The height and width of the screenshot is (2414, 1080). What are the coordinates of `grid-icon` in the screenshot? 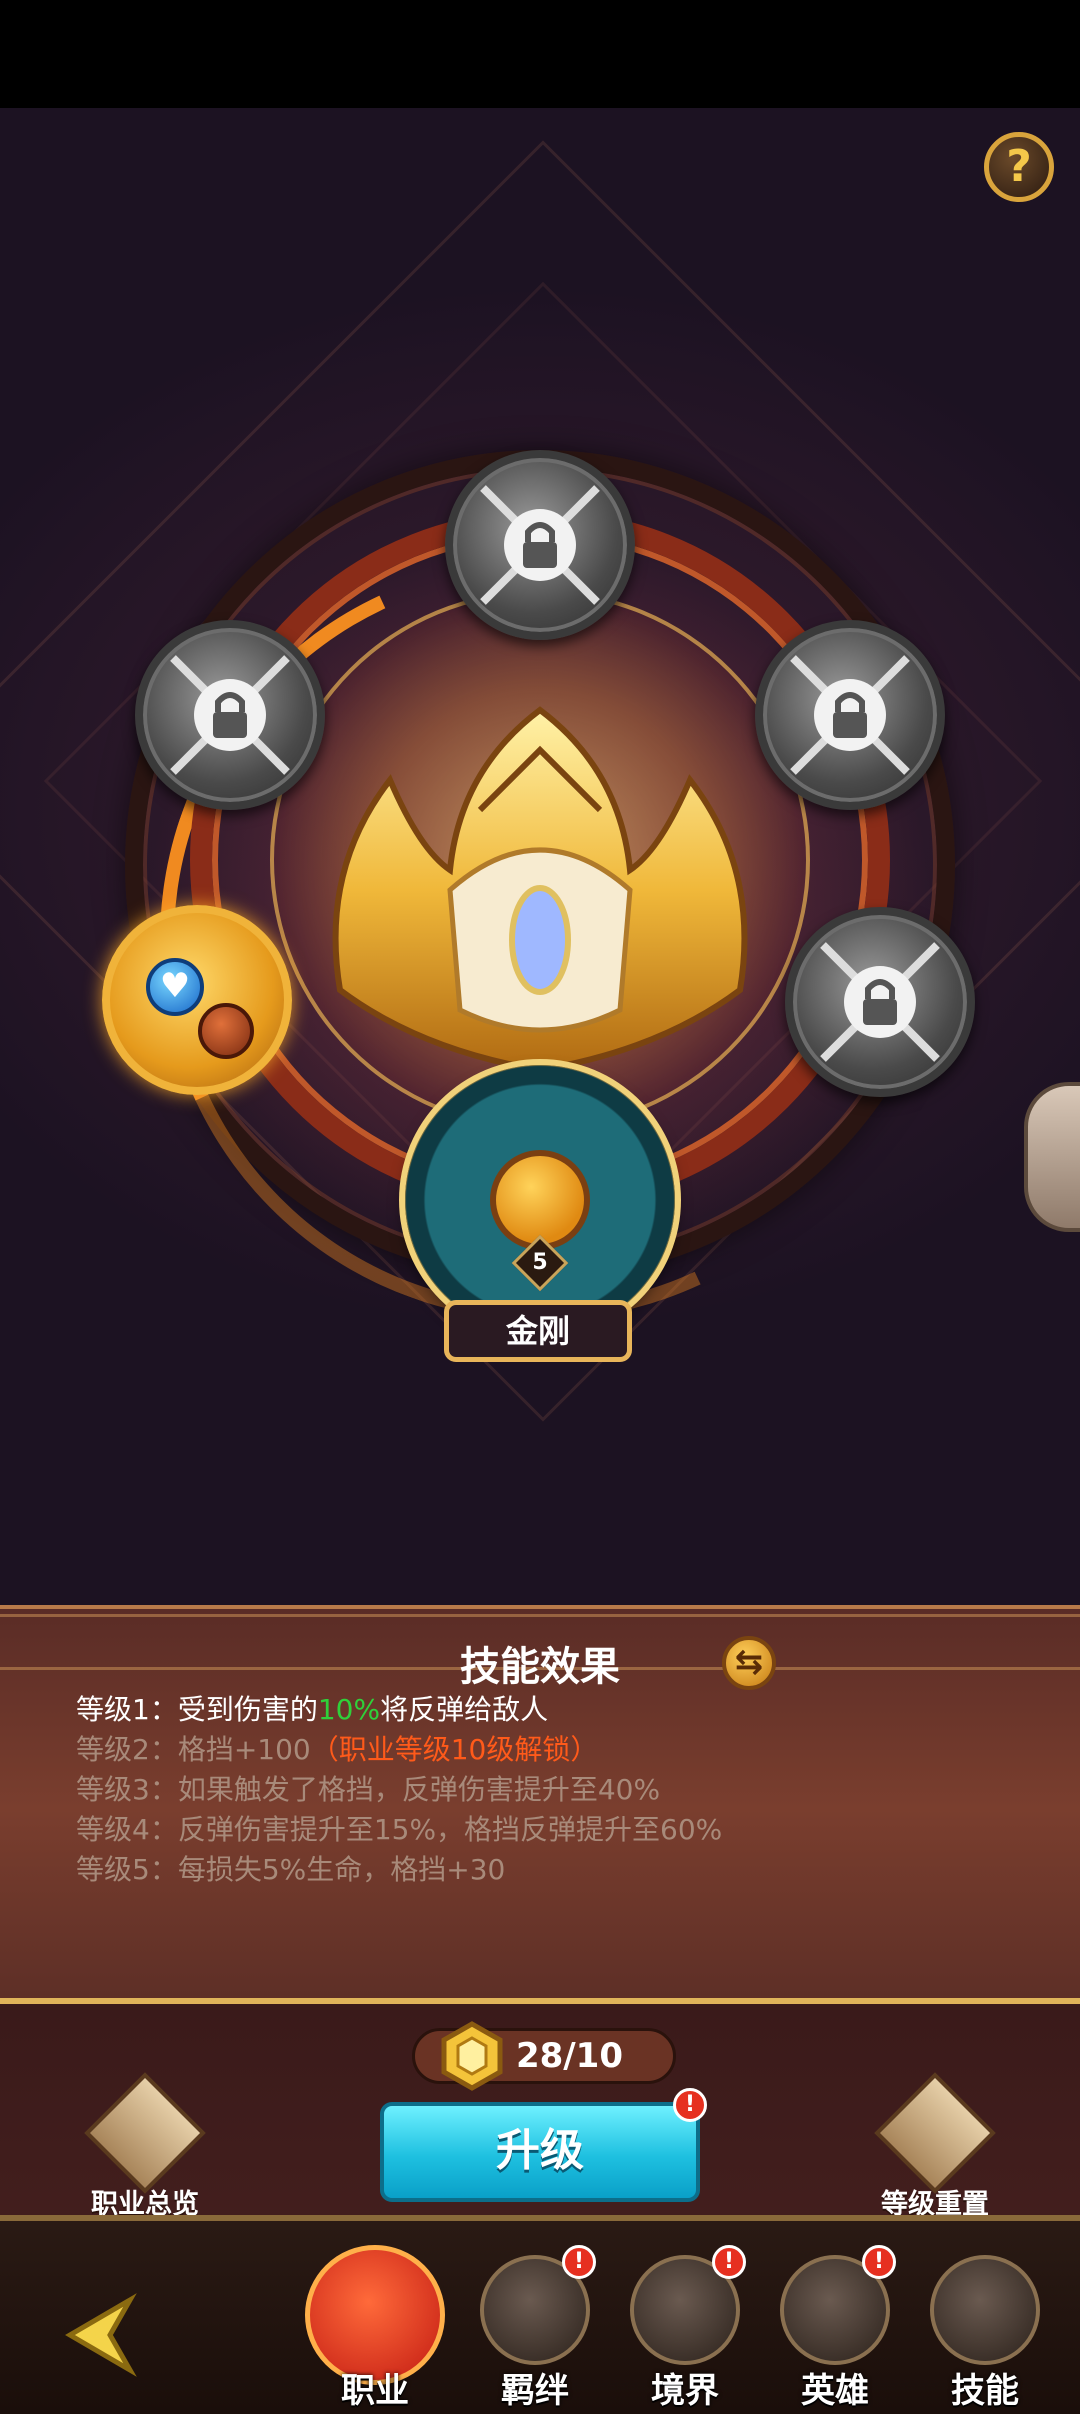 It's located at (145, 2133).